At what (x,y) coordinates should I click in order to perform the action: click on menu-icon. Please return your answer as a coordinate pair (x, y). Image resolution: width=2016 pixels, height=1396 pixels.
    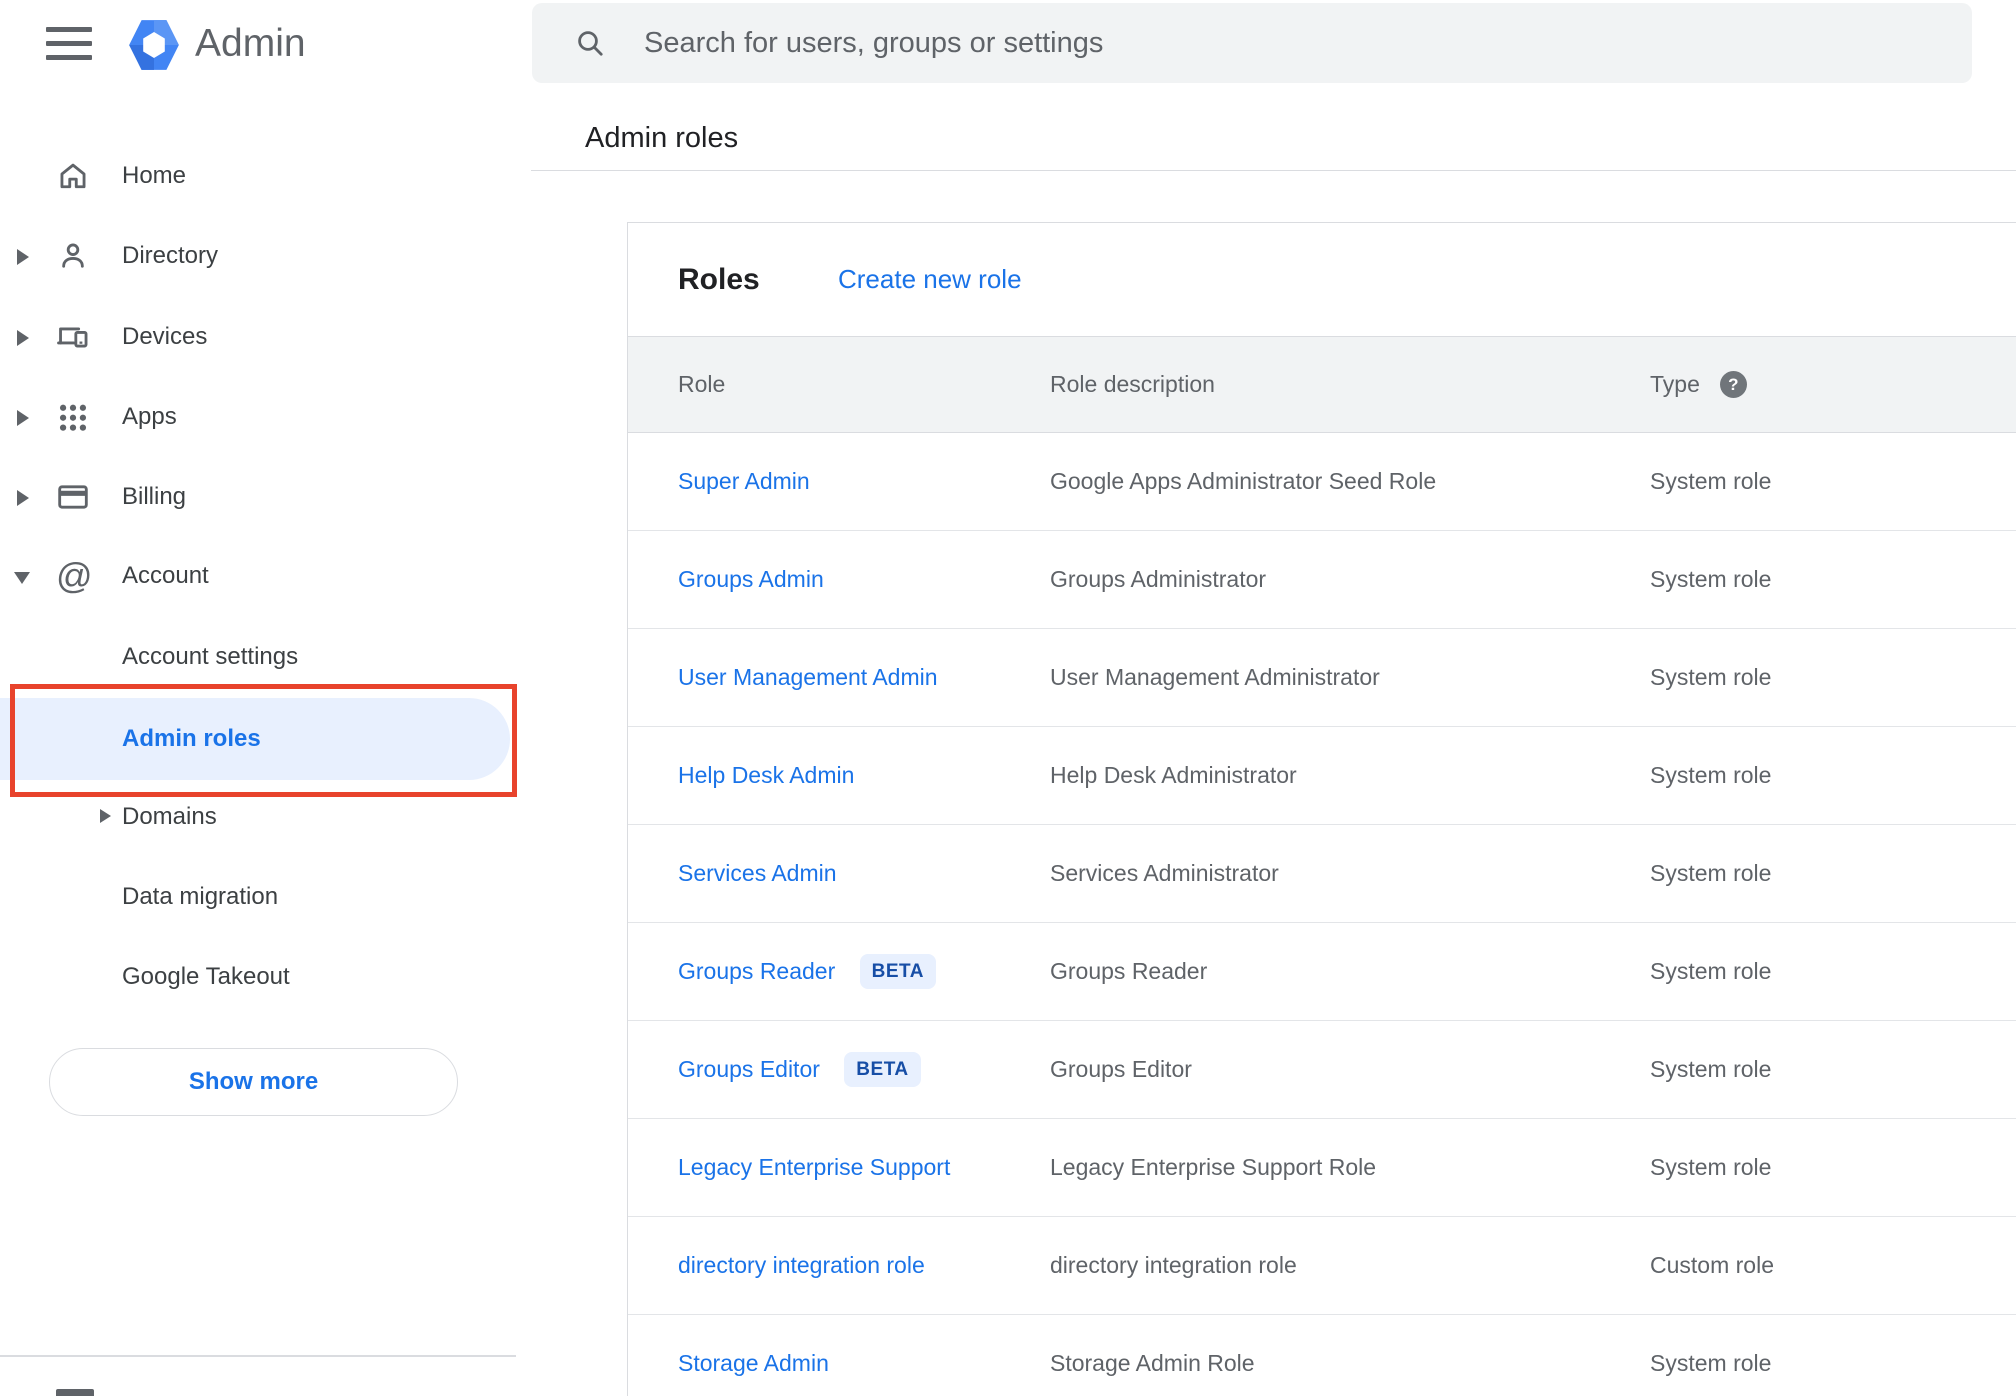
    Looking at the image, I should click on (69, 44).